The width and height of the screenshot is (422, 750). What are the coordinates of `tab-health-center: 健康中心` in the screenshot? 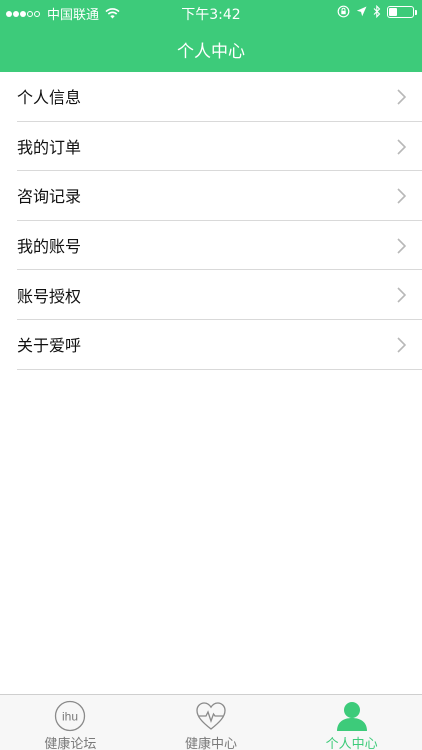 It's located at (211, 722).